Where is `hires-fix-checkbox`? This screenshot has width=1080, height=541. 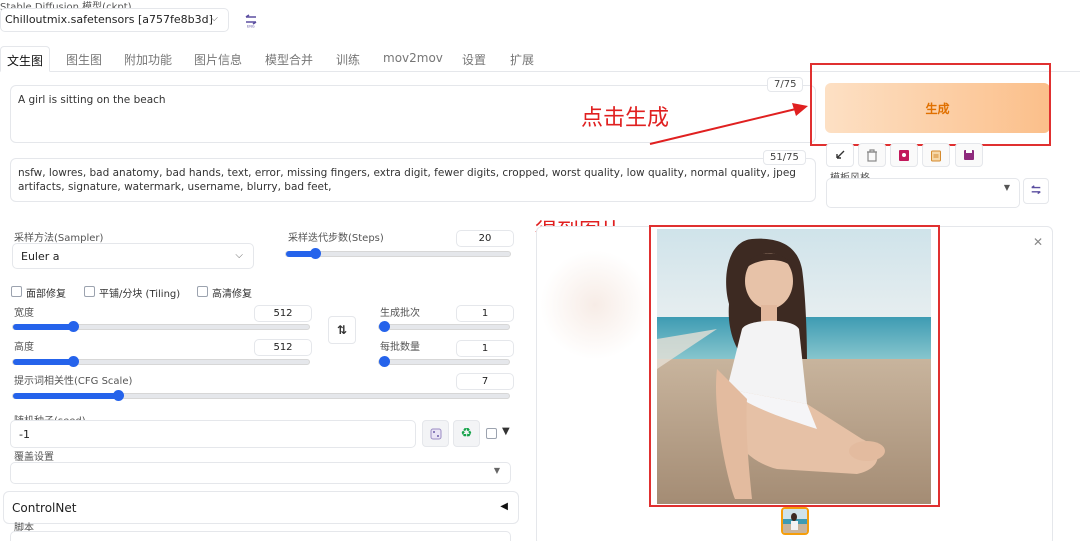
hires-fix-checkbox is located at coordinates (202, 291).